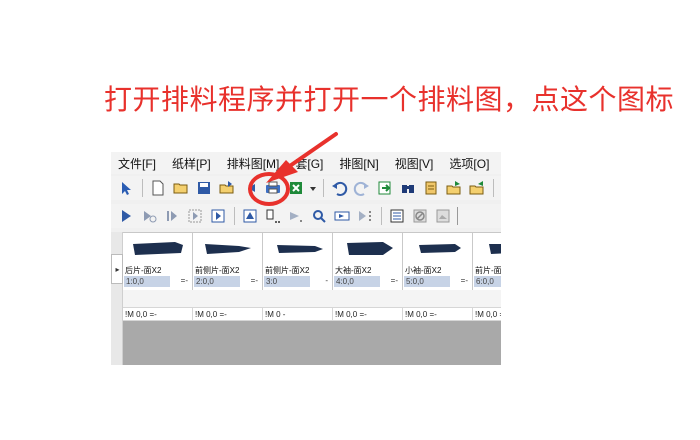 This screenshot has width=700, height=440. Describe the element at coordinates (342, 216) in the screenshot. I see `piece-frame-icon` at that location.